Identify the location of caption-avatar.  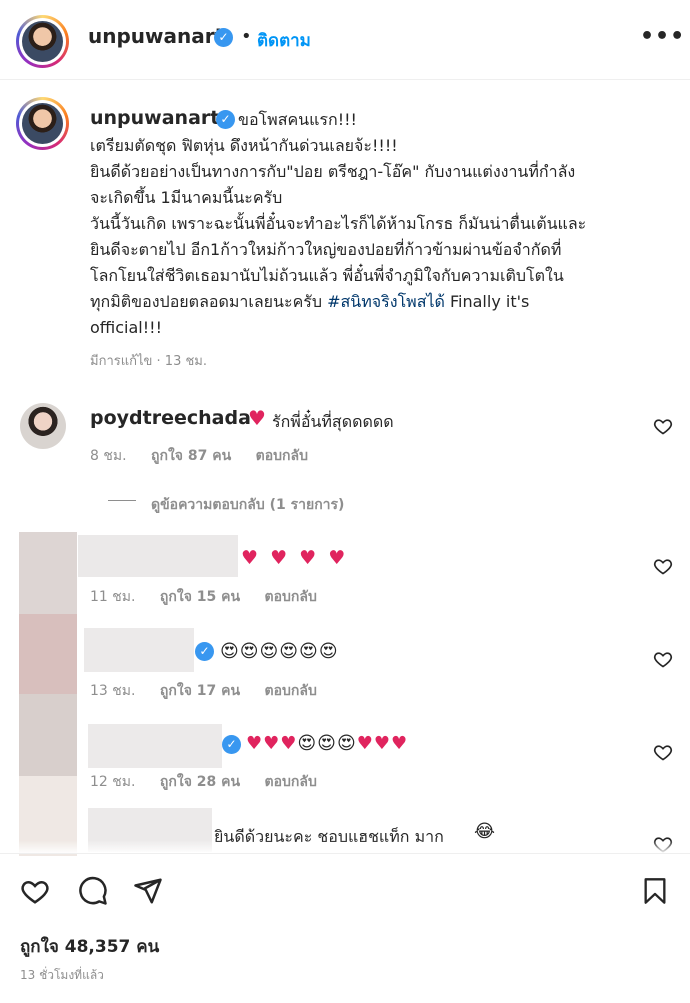
(42, 123).